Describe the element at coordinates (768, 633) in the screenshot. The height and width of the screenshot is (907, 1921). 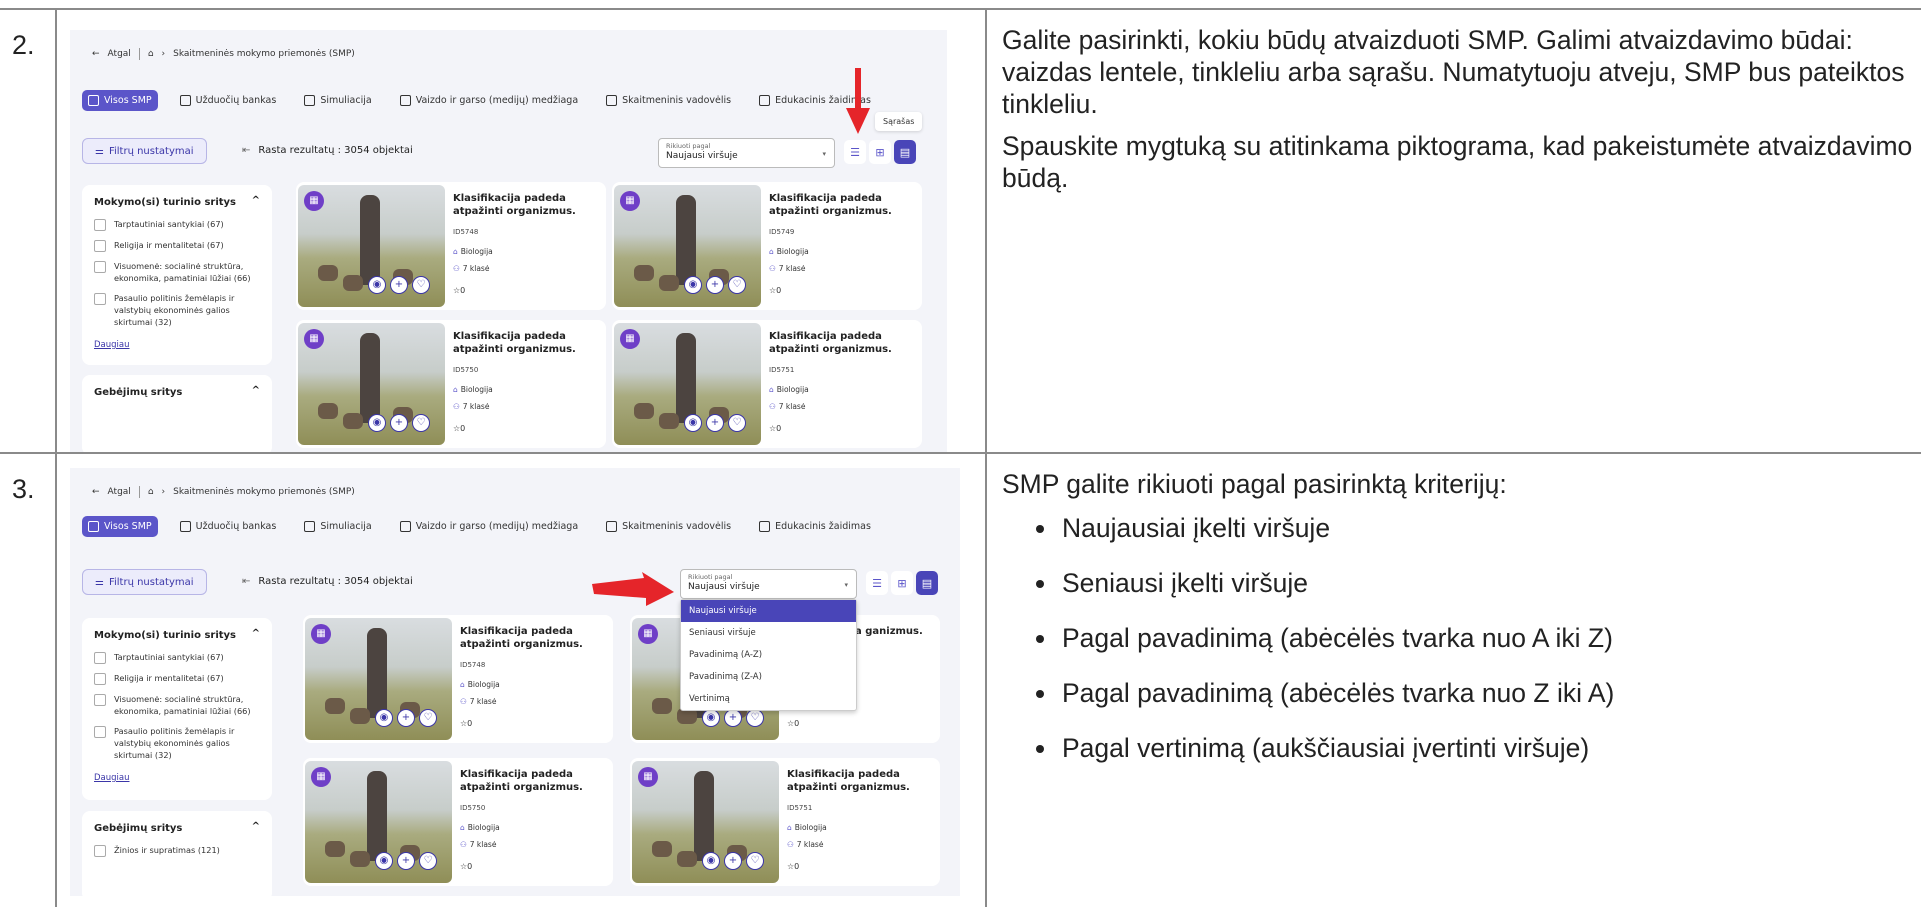
I see `sort-option-oldest: Seniausi viršuje` at that location.